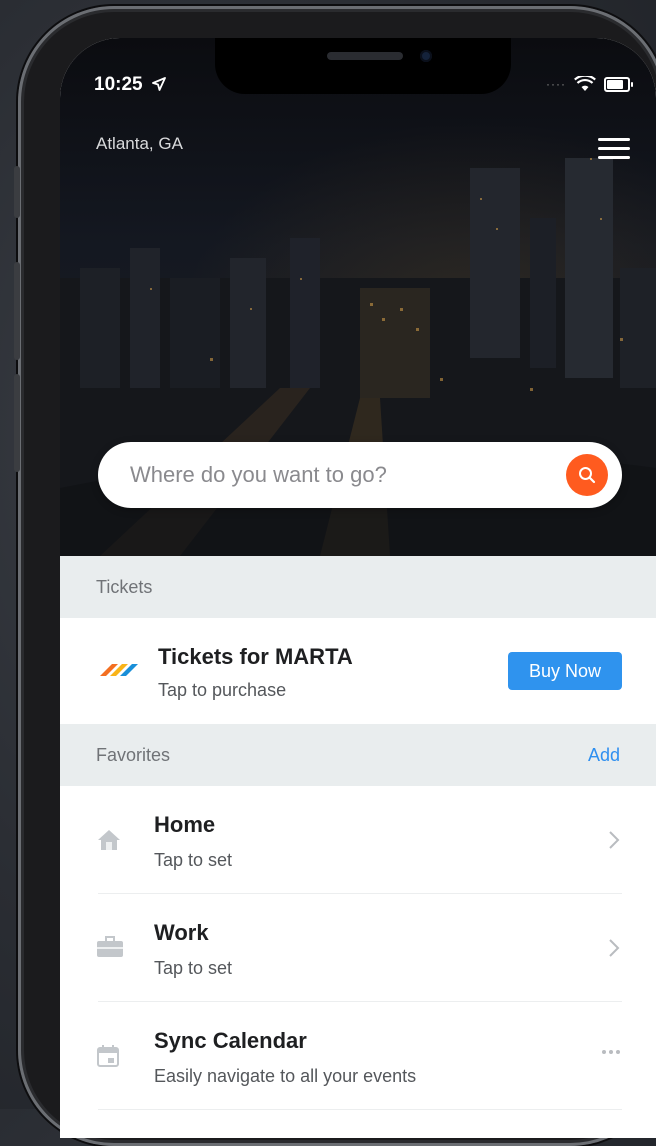 This screenshot has height=1146, width=656. What do you see at coordinates (358, 755) in the screenshot?
I see `favorites-section-header: Favorites Add` at bounding box center [358, 755].